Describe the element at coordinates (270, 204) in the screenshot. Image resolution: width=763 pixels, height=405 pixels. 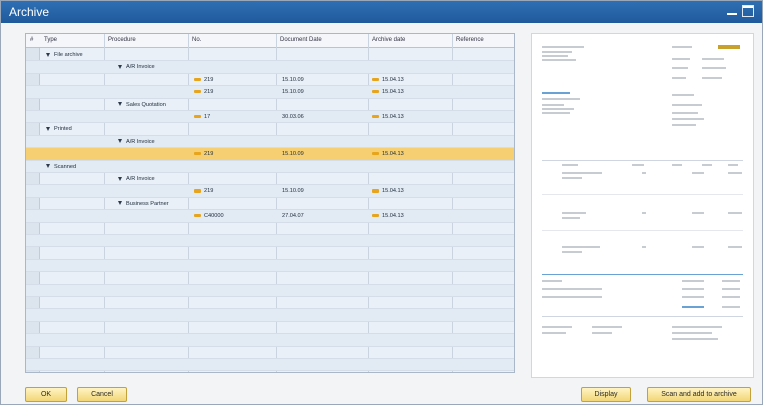
I see `table-row: Business Partner` at that location.